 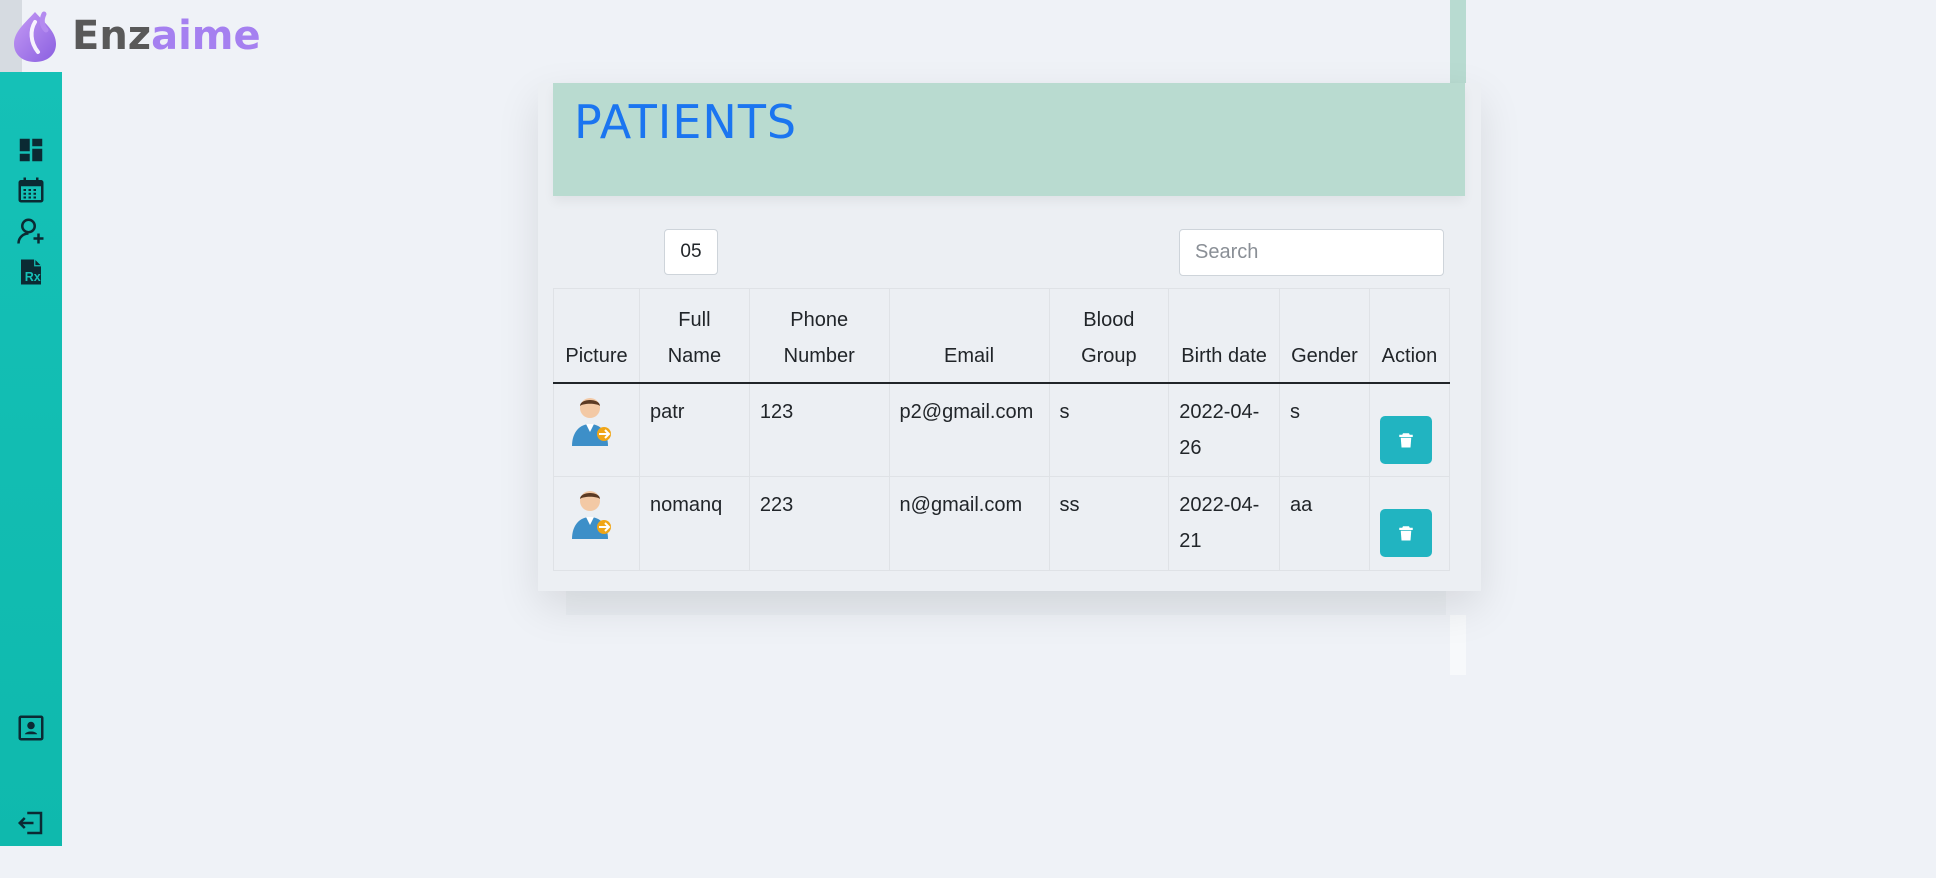 I want to click on calendar-icon, so click(x=31, y=190).